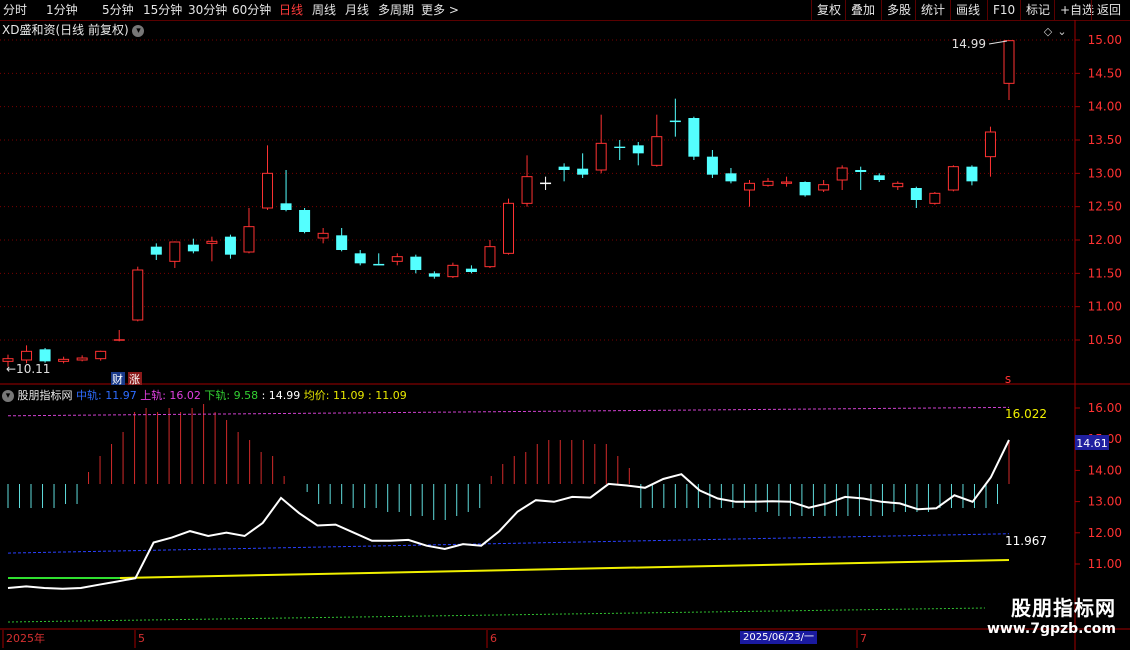 This screenshot has height=650, width=1130. I want to click on date-label: 7, so click(863, 638).